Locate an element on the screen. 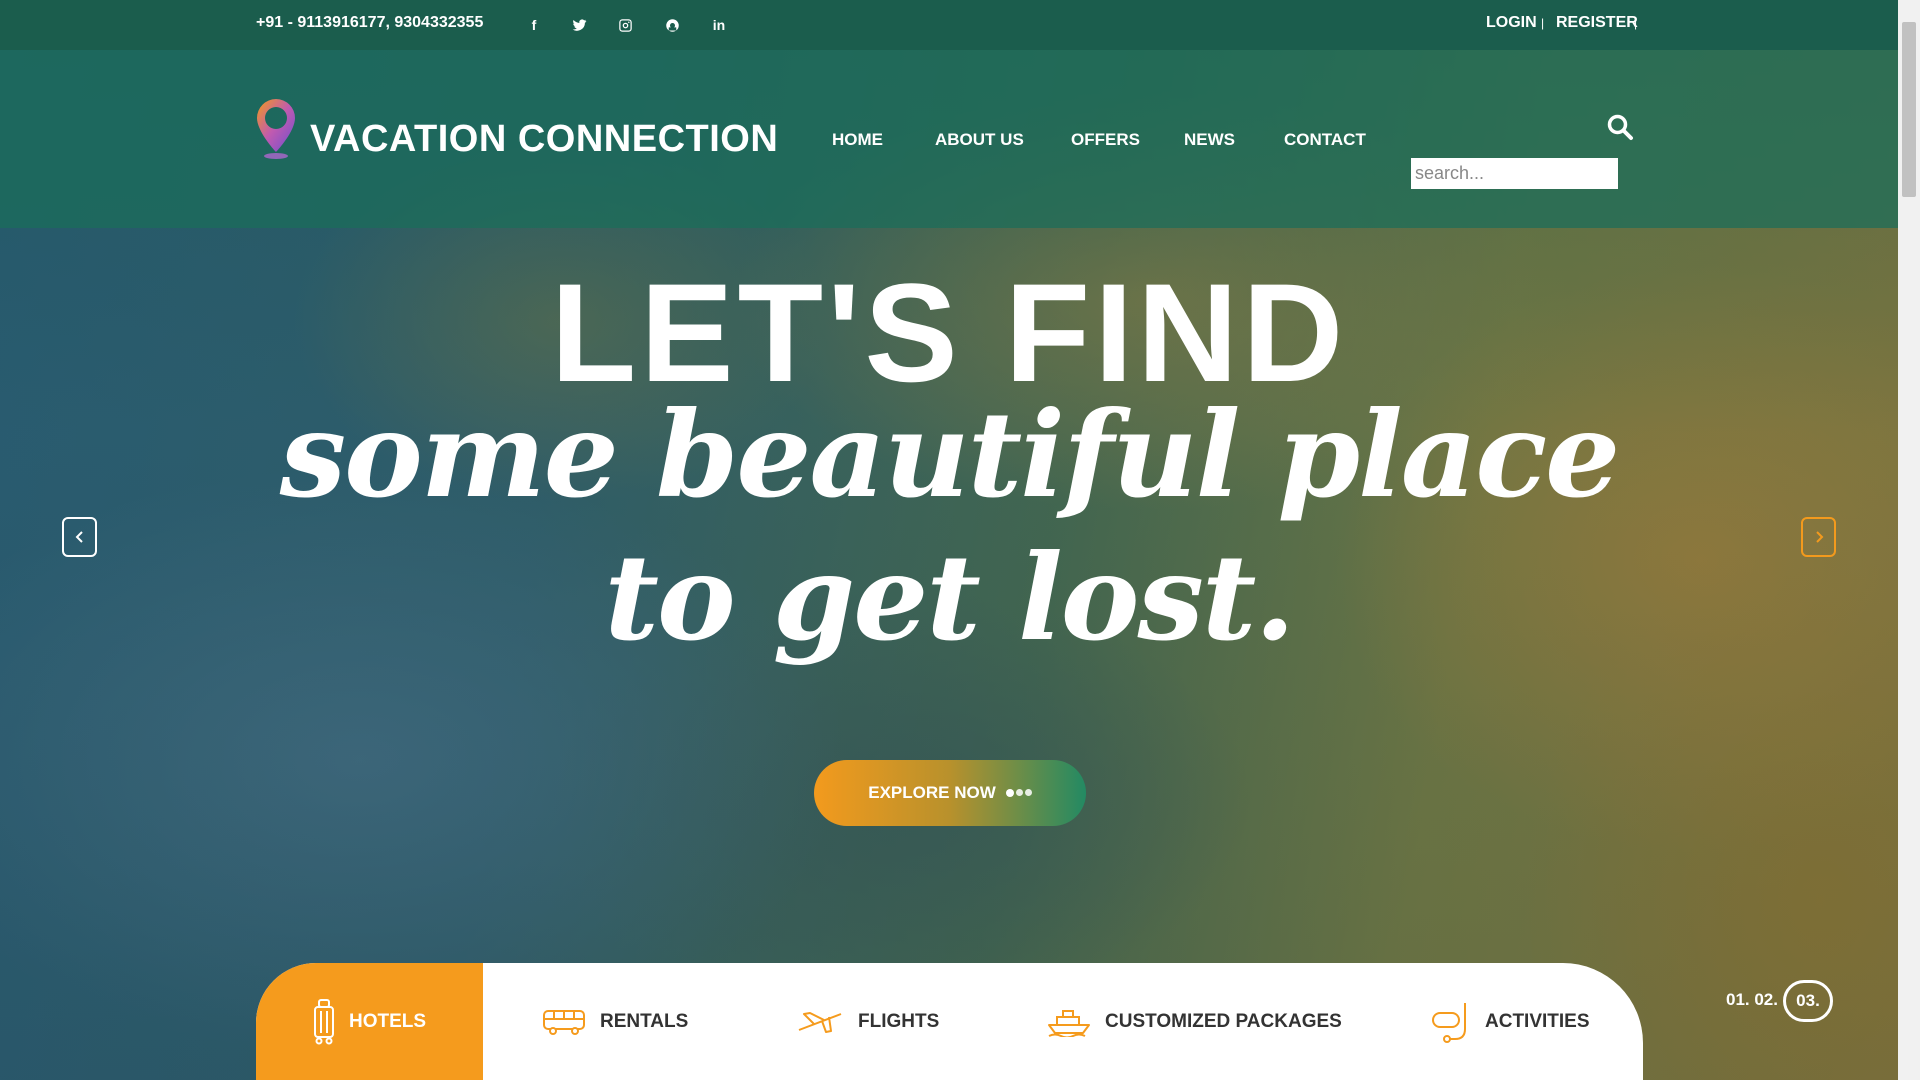 The width and height of the screenshot is (1920, 1080). tab-customized-packages-label: CUSTOMIZED PACKAGES is located at coordinates (1223, 1021).